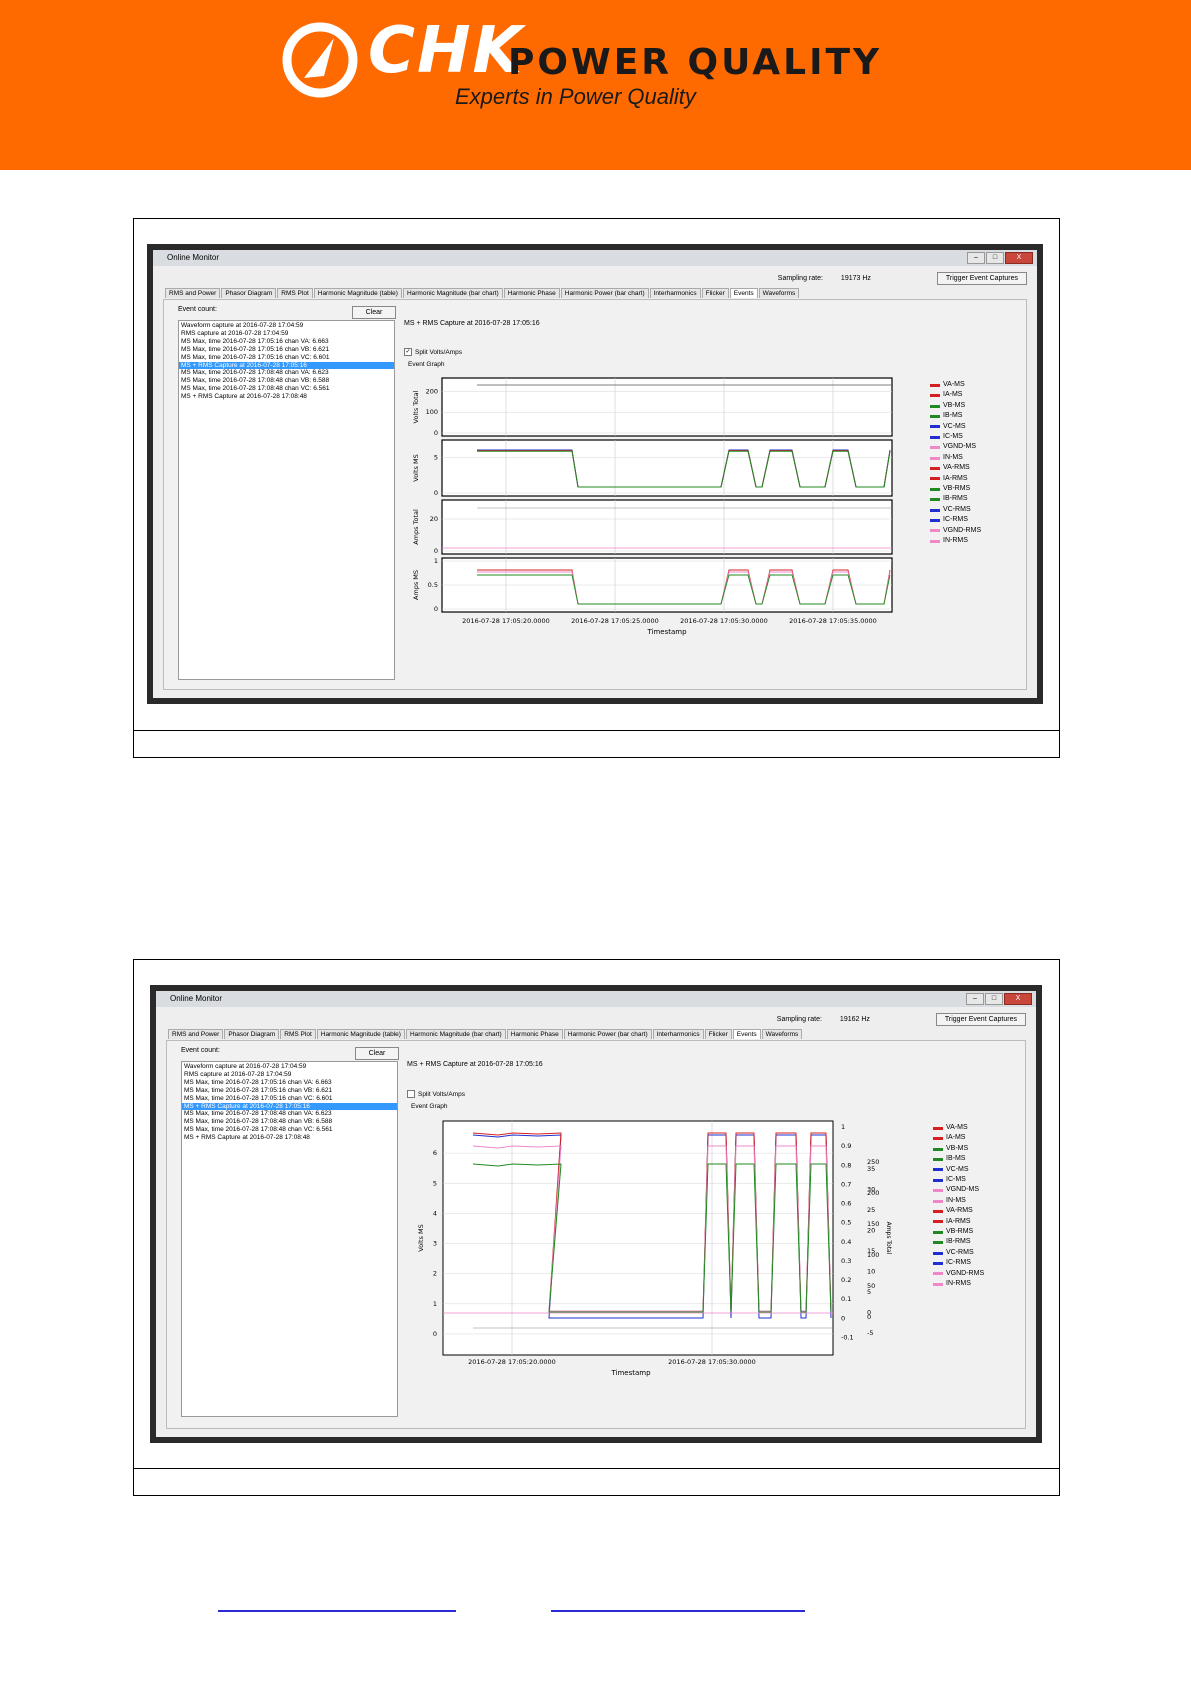  Describe the element at coordinates (833, 621) in the screenshot. I see `x-tick-label: 2016-07-28 17:05:35.0000` at that location.